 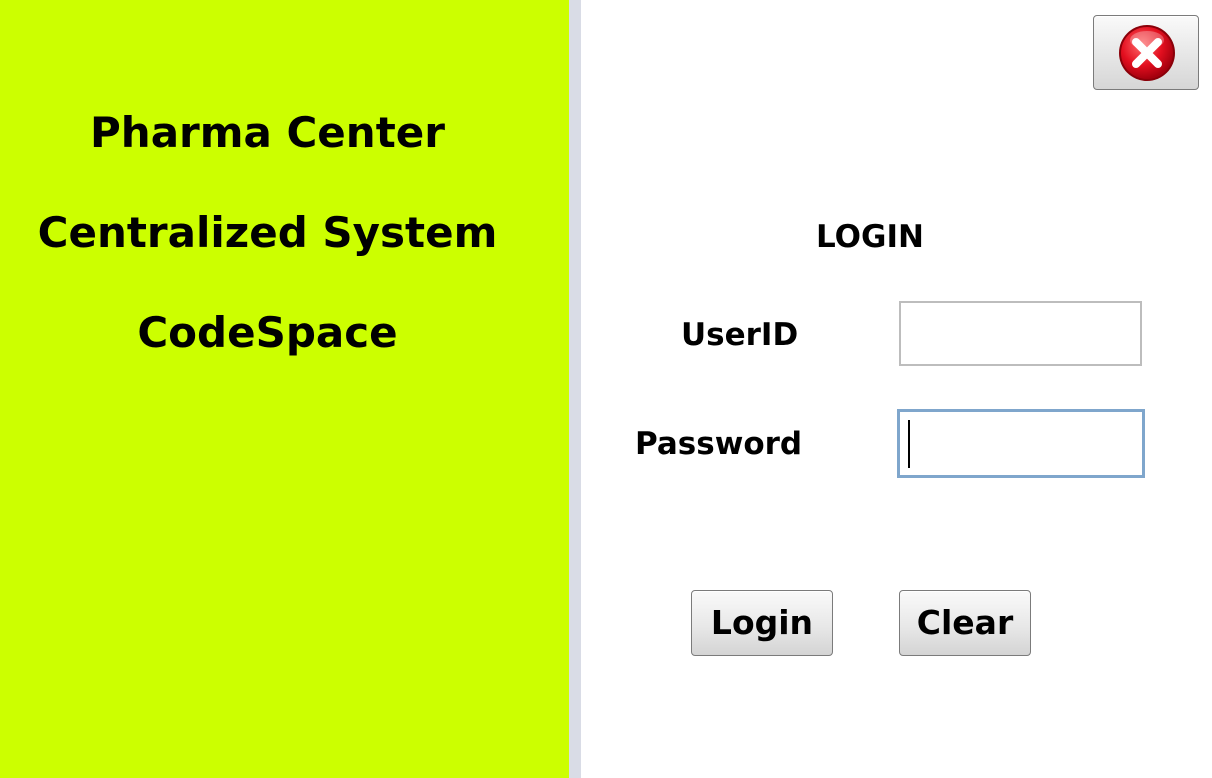 I want to click on close-button, so click(x=1146, y=52).